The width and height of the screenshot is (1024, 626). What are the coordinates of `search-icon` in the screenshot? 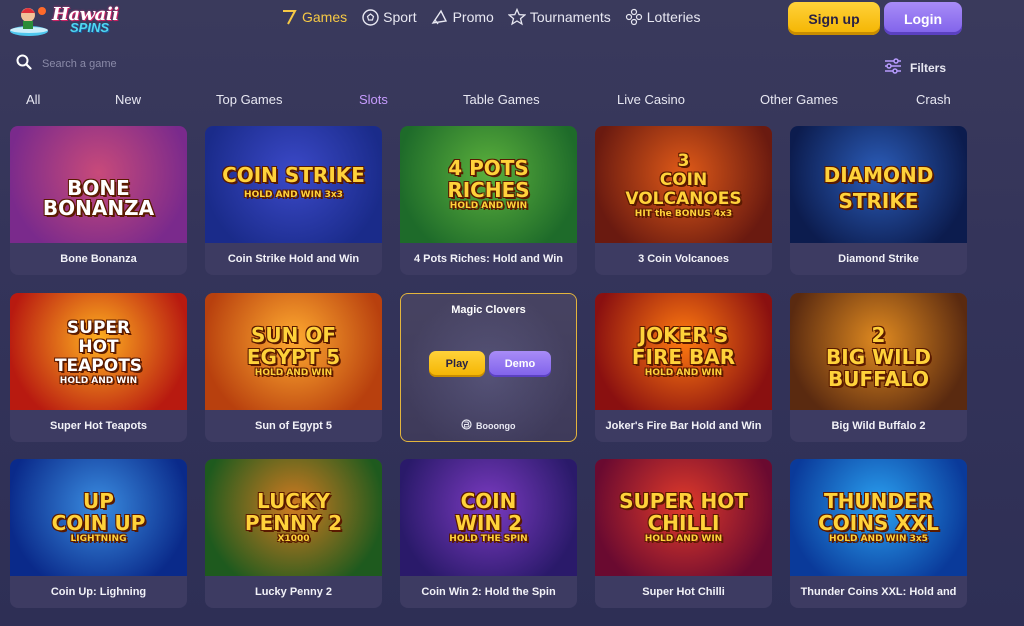 It's located at (24, 64).